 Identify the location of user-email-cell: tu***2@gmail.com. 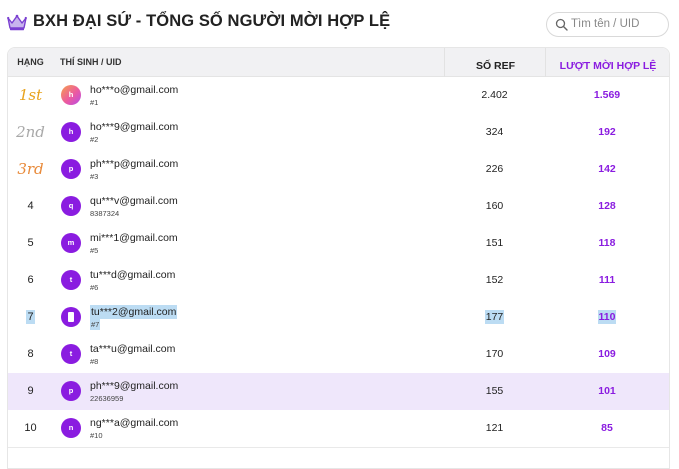
(134, 312).